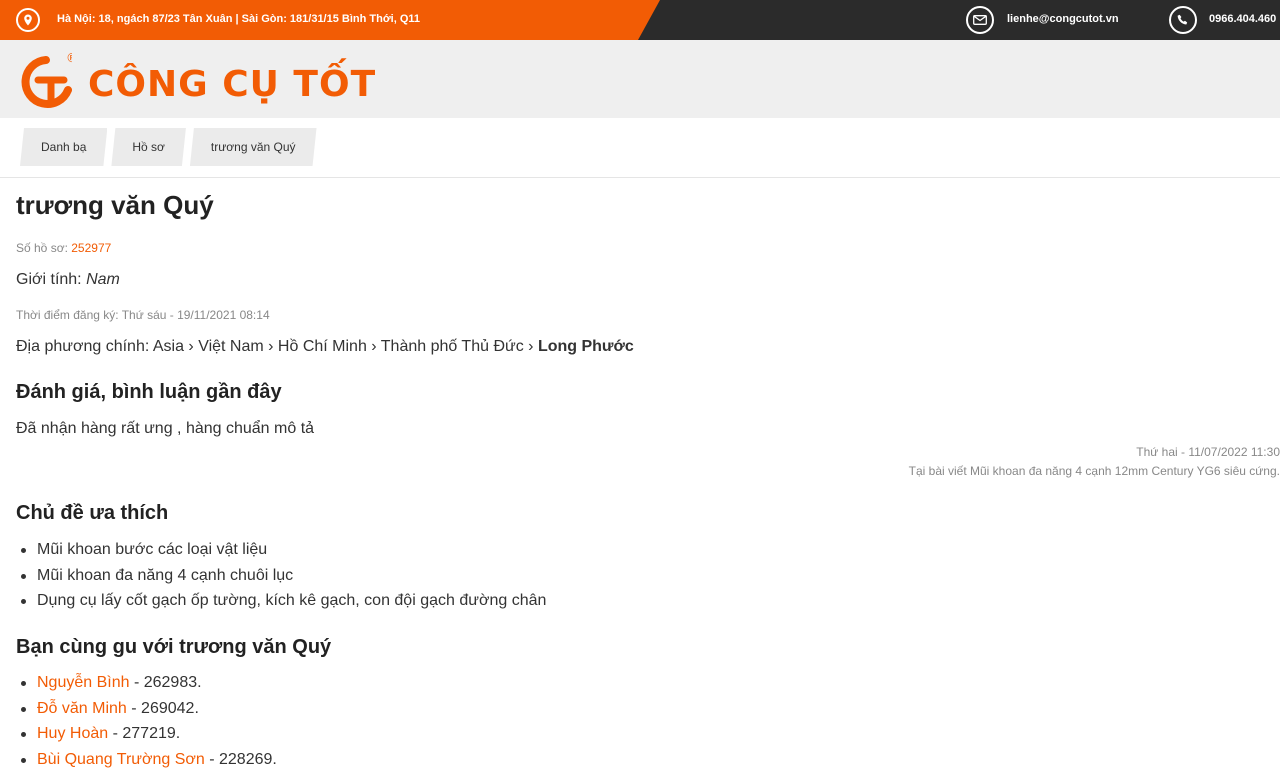 The width and height of the screenshot is (1280, 768). Describe the element at coordinates (174, 647) in the screenshot. I see `friends-heading: Bạn cùng gu với trương văn Quý` at that location.